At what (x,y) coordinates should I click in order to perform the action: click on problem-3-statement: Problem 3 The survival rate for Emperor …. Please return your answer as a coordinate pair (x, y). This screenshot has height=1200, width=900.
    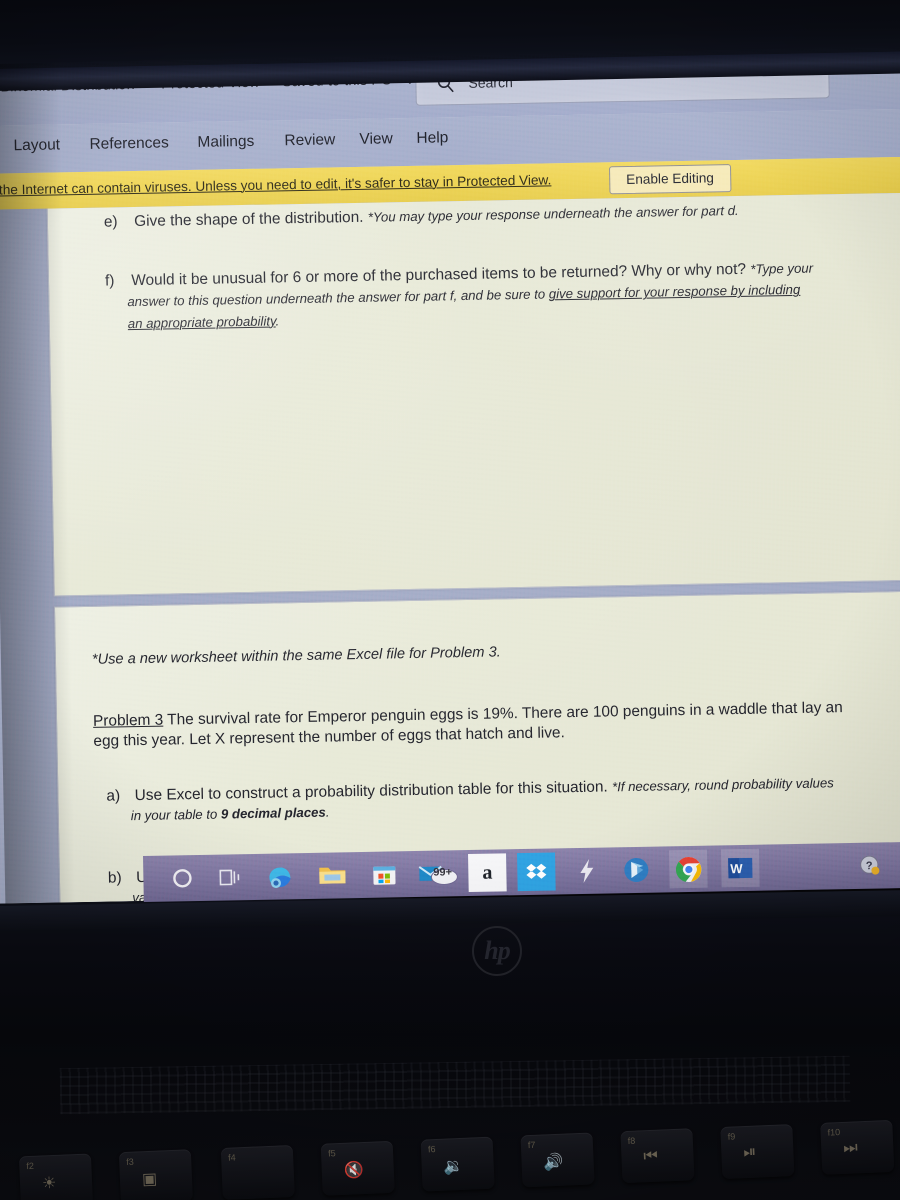
    Looking at the image, I should click on (493, 725).